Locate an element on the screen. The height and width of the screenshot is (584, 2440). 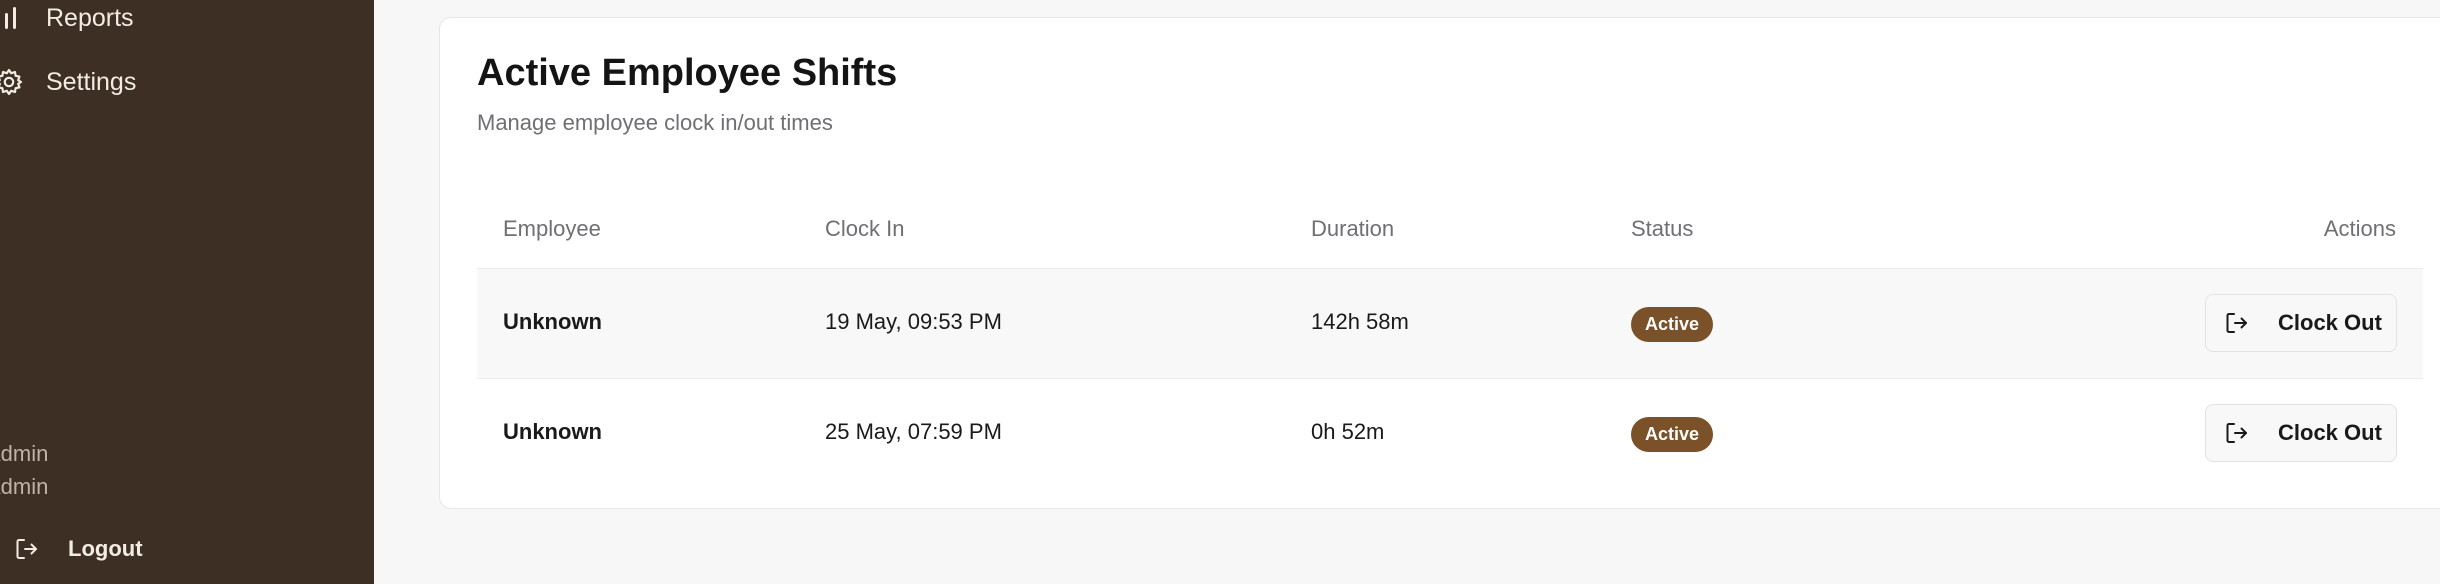
sidebar-item-label: Reports is located at coordinates (90, 17).